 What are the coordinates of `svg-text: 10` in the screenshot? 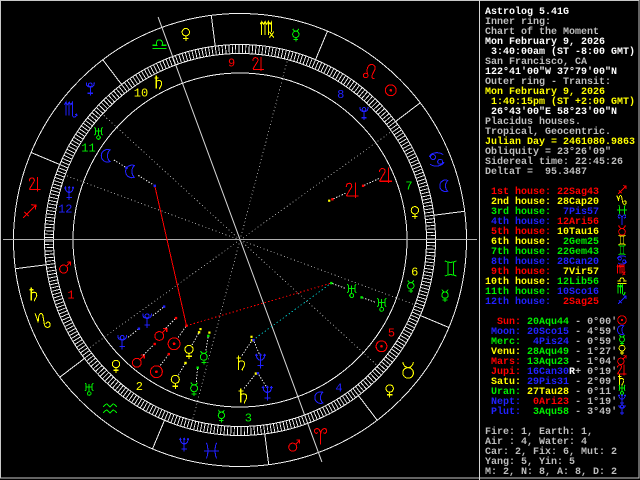 It's located at (141, 94).